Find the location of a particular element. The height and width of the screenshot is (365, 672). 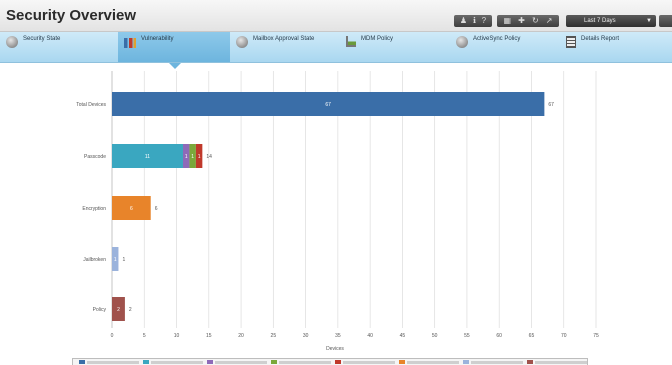

panel-menu-button is located at coordinates (665, 21).